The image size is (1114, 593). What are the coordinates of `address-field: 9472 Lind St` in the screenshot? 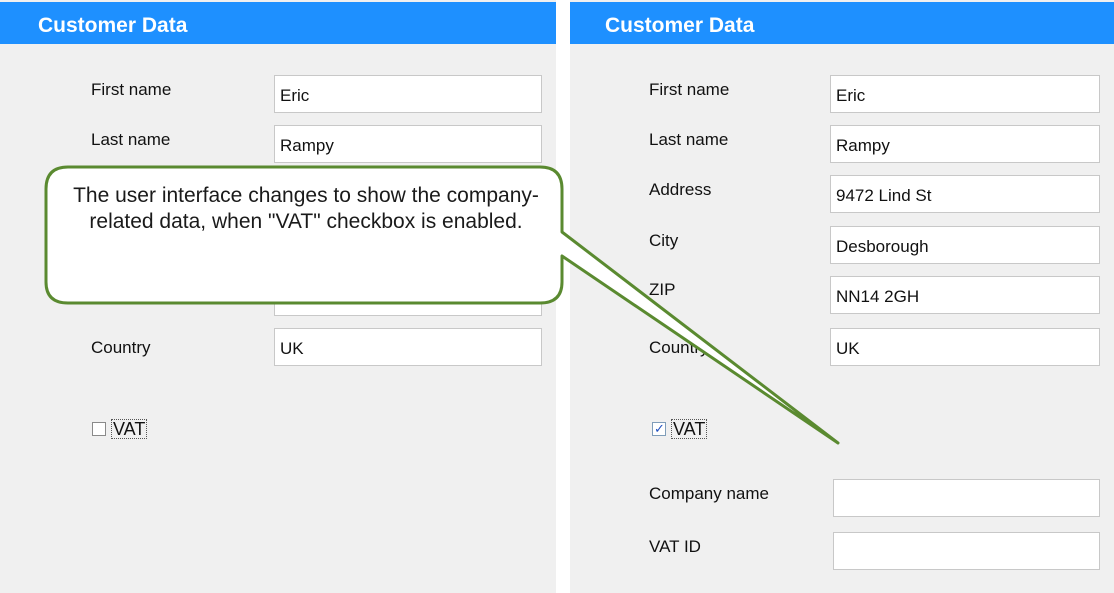 It's located at (965, 194).